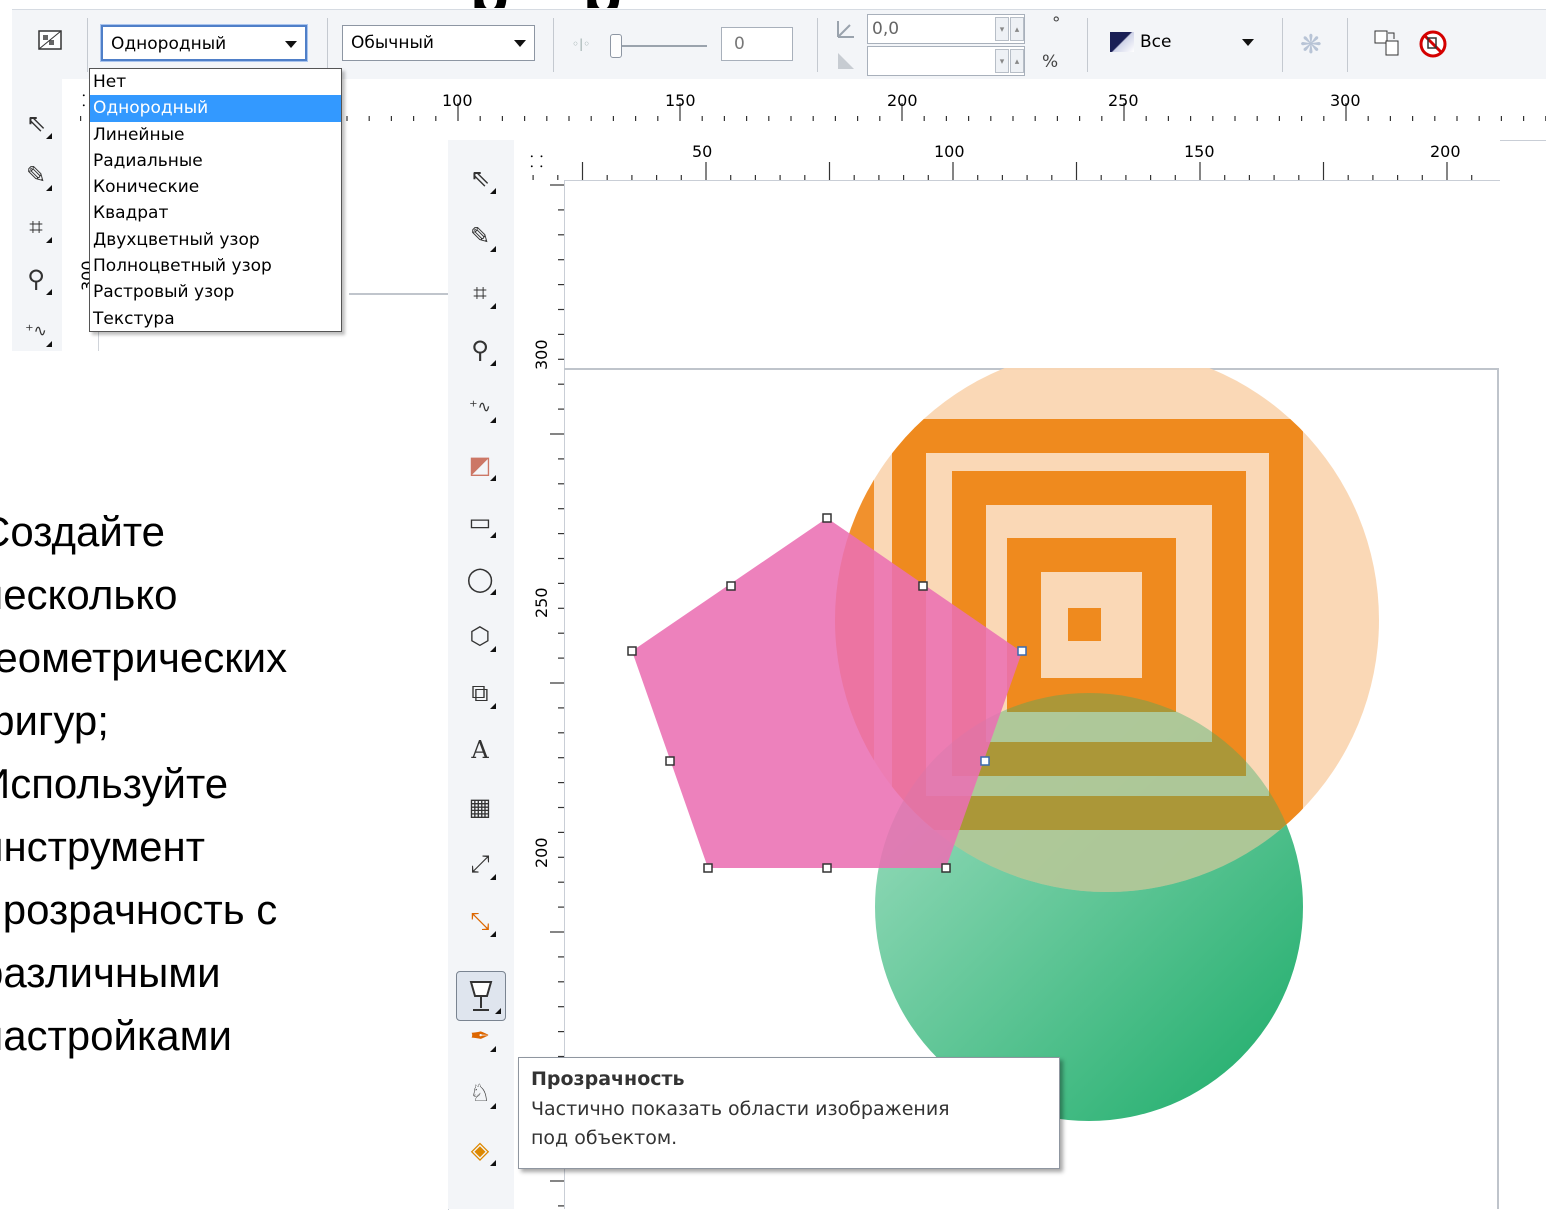 The image size is (1546, 1213). I want to click on edge-spin-up: ▴, so click(1017, 61).